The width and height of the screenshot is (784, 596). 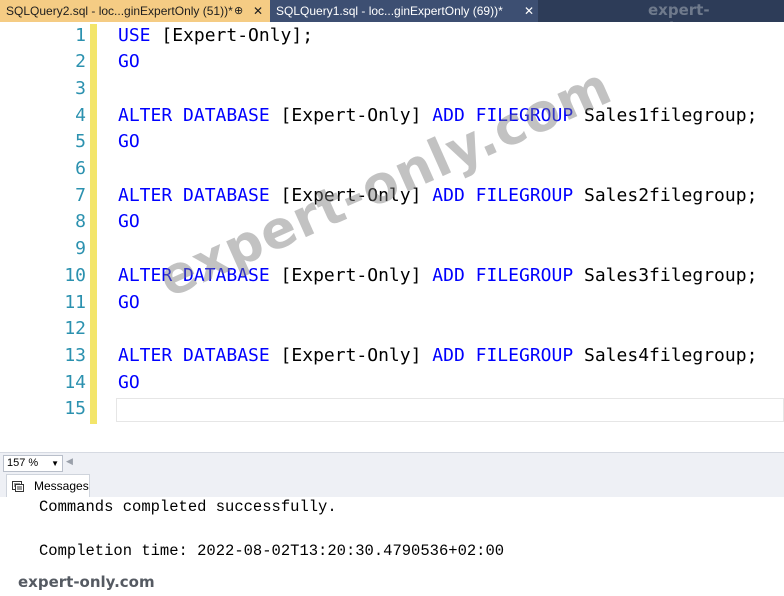 I want to click on code-line: USE [Expert-Only];, so click(x=215, y=36).